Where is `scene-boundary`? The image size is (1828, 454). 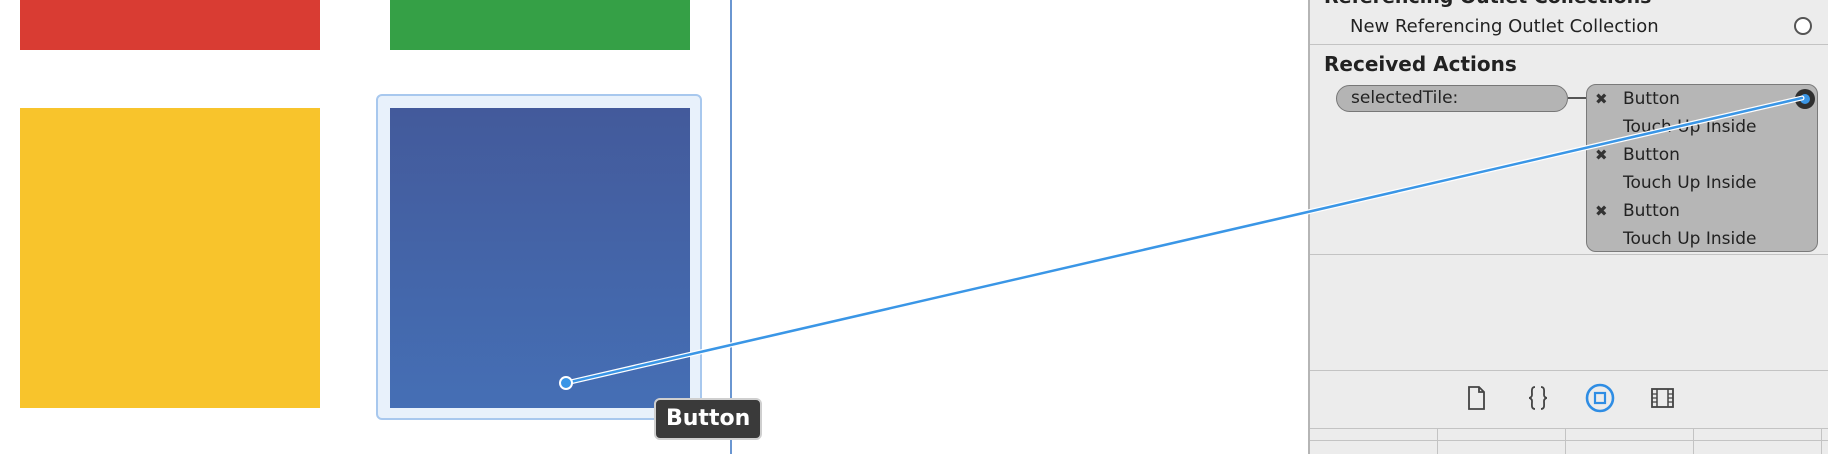 scene-boundary is located at coordinates (731, 227).